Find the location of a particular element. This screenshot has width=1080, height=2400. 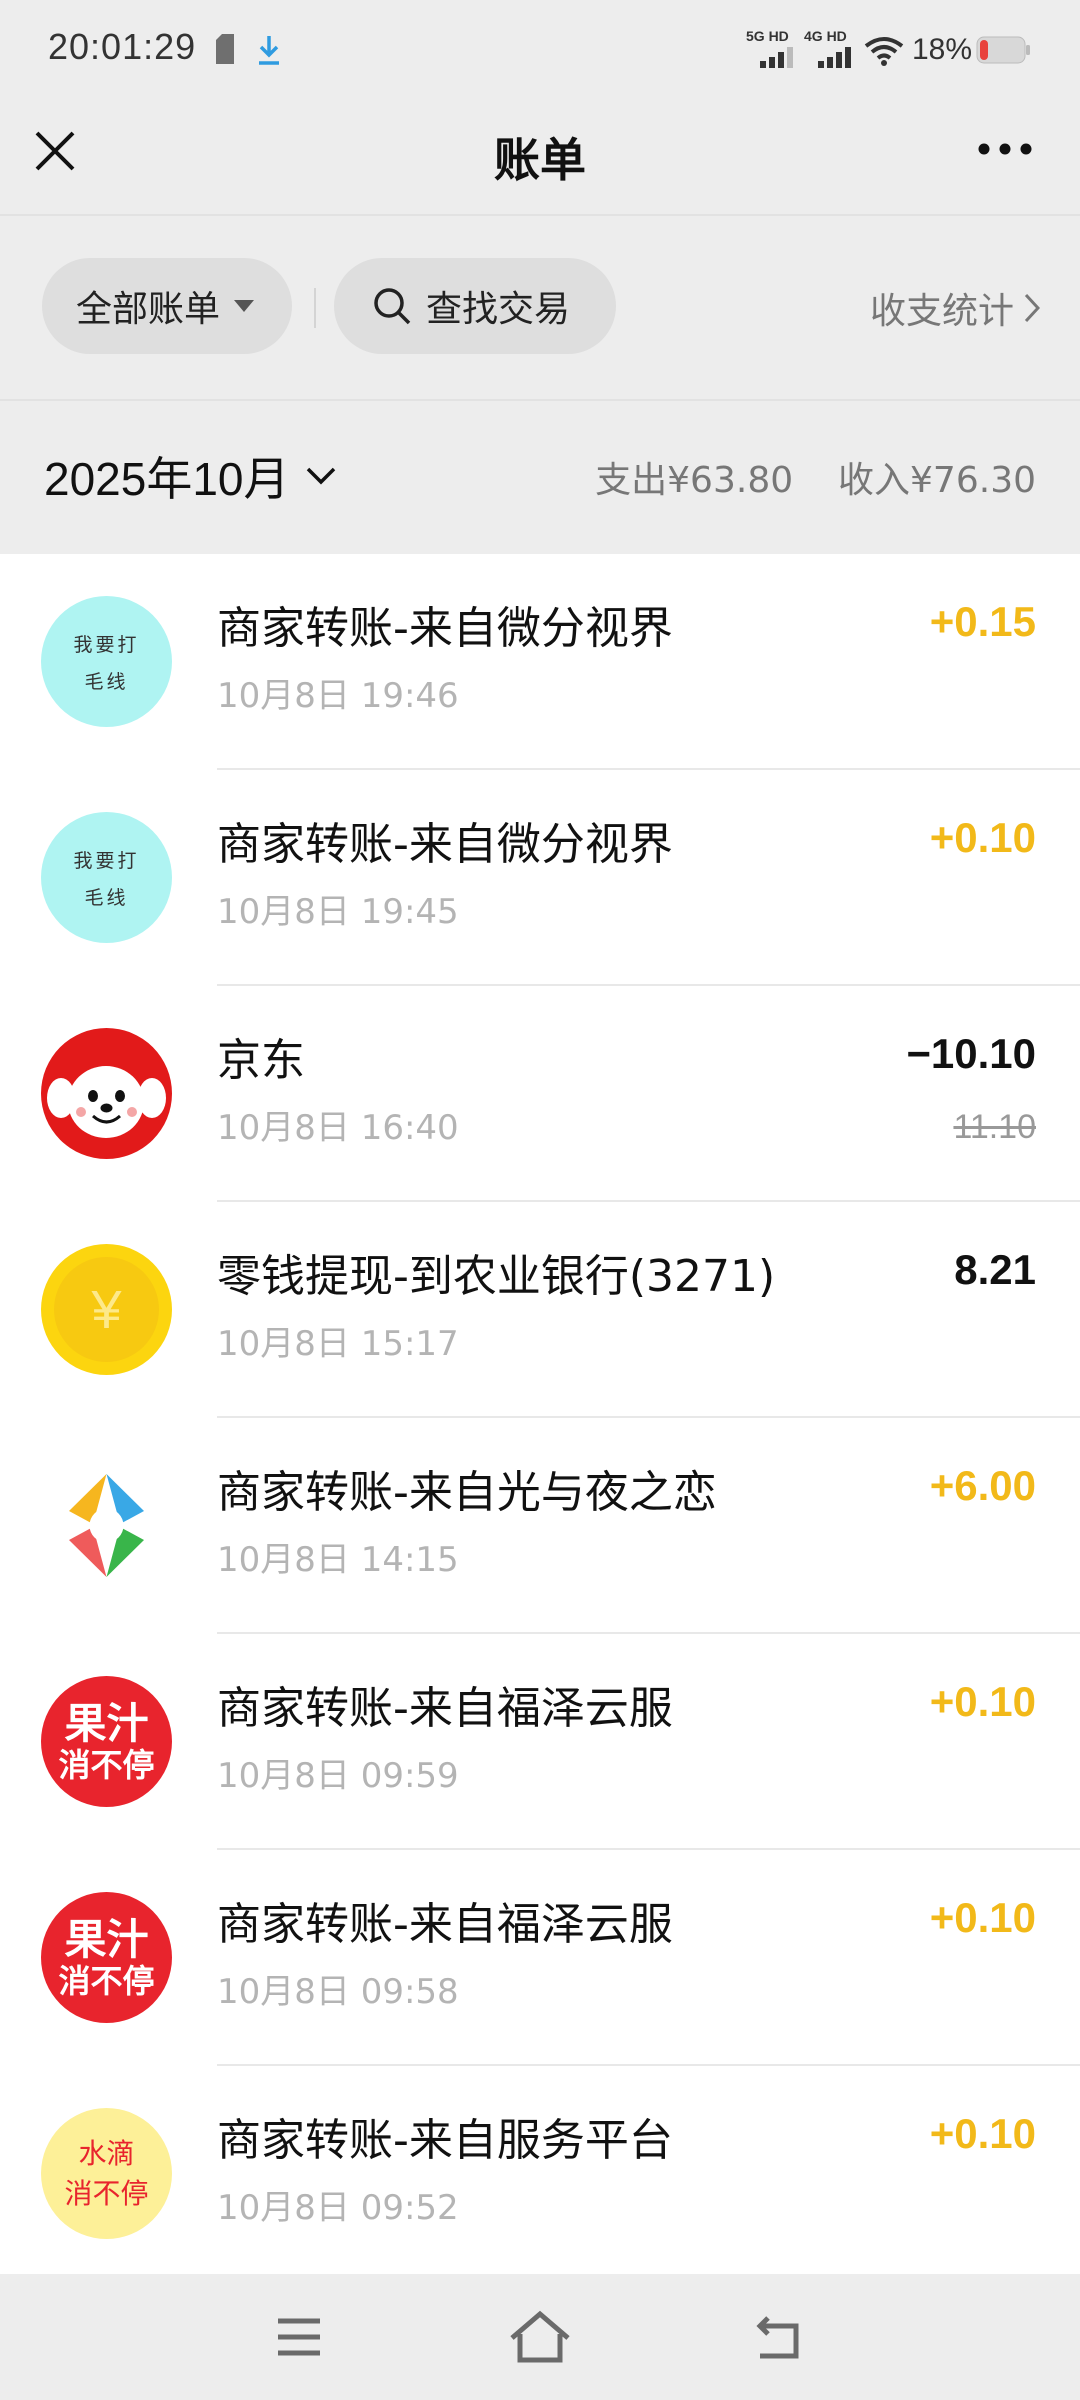

filter-divider is located at coordinates (315, 308).